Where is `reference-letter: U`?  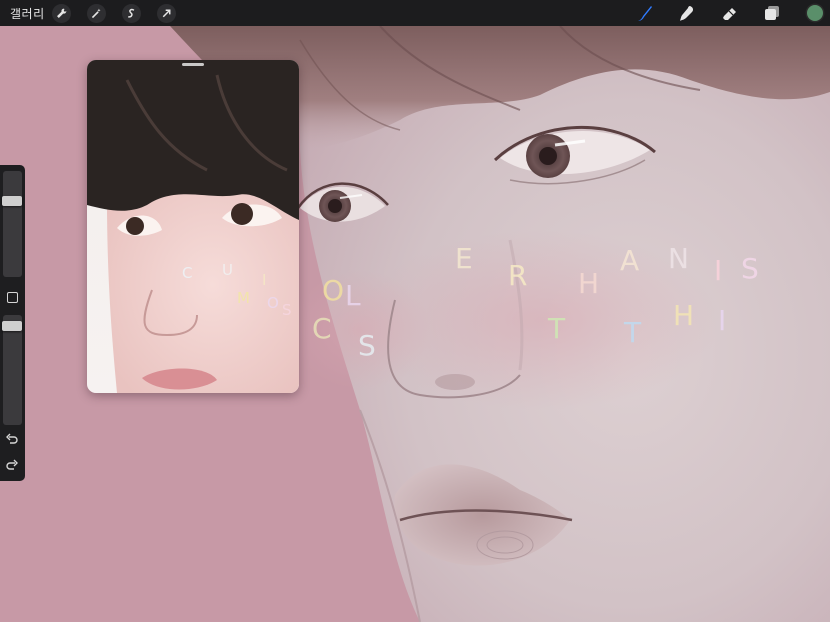 reference-letter: U is located at coordinates (227, 270).